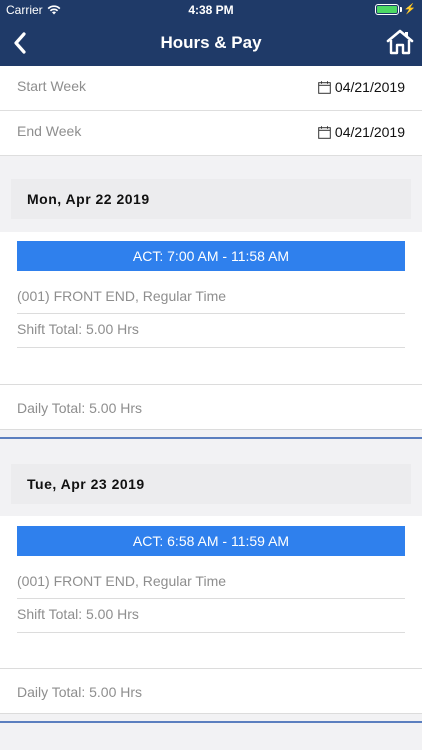  What do you see at coordinates (395, 9) in the screenshot?
I see `battery-icon: ⚡` at bounding box center [395, 9].